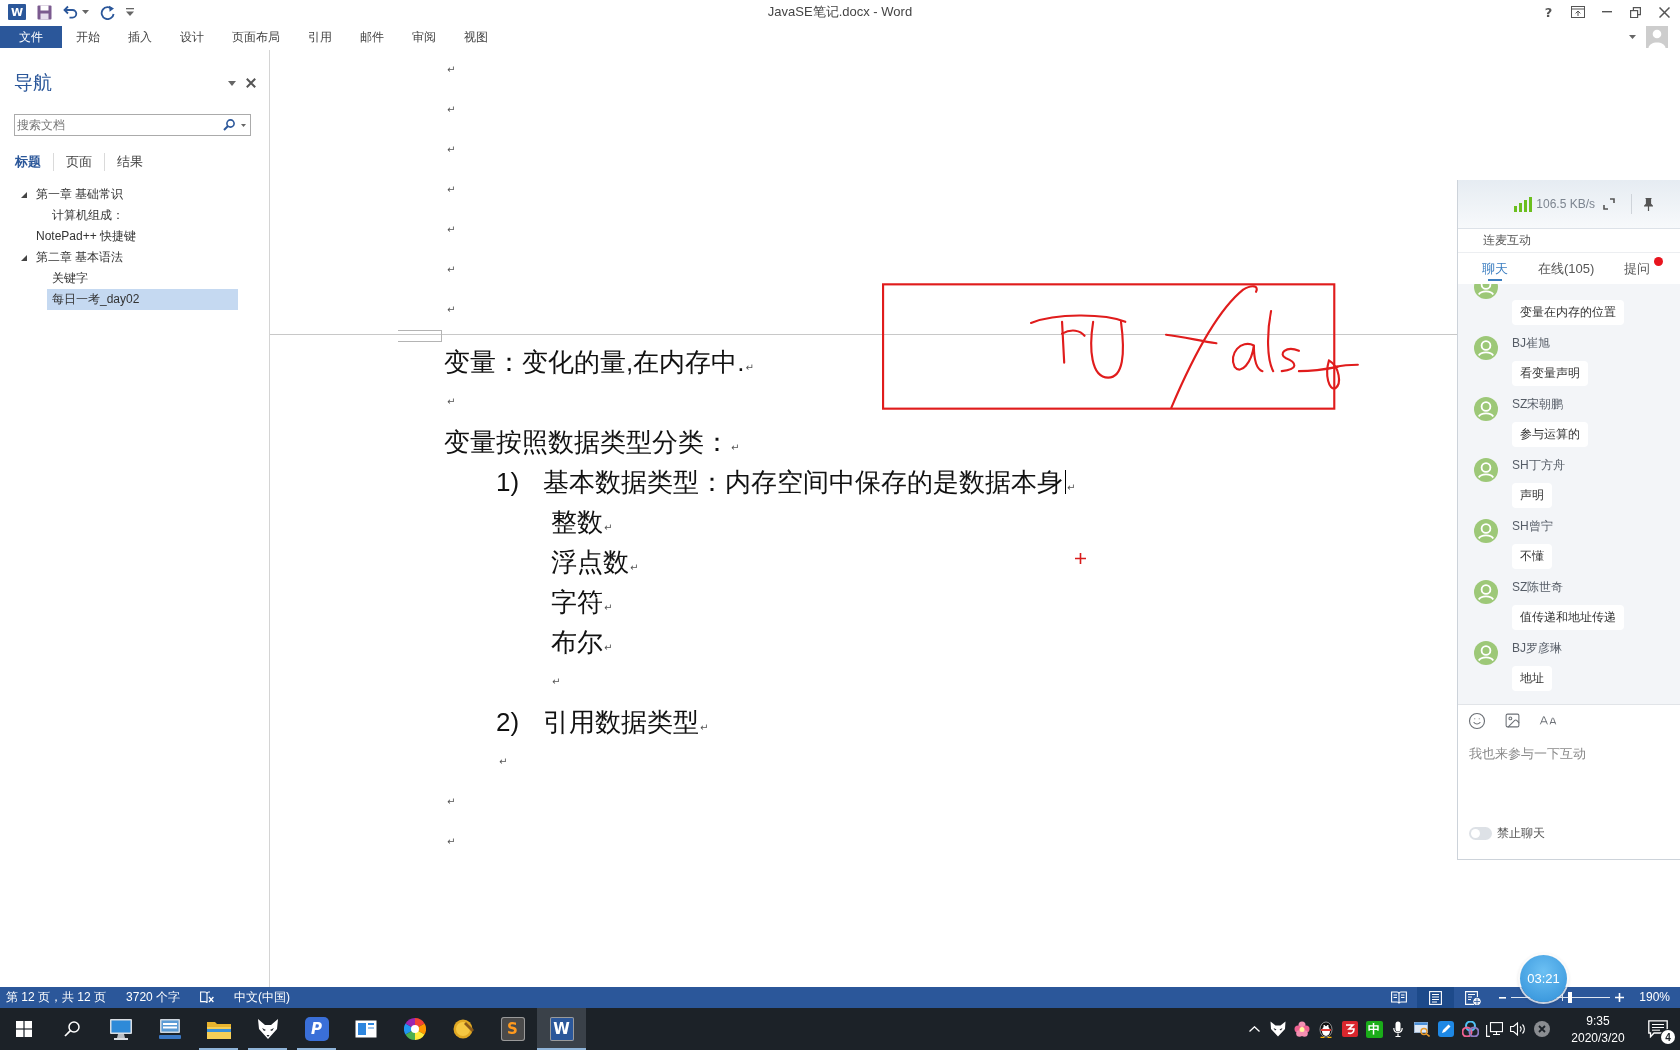 The width and height of the screenshot is (1680, 1050). Describe the element at coordinates (31, 37) in the screenshot. I see `file-tab: 文件` at that location.